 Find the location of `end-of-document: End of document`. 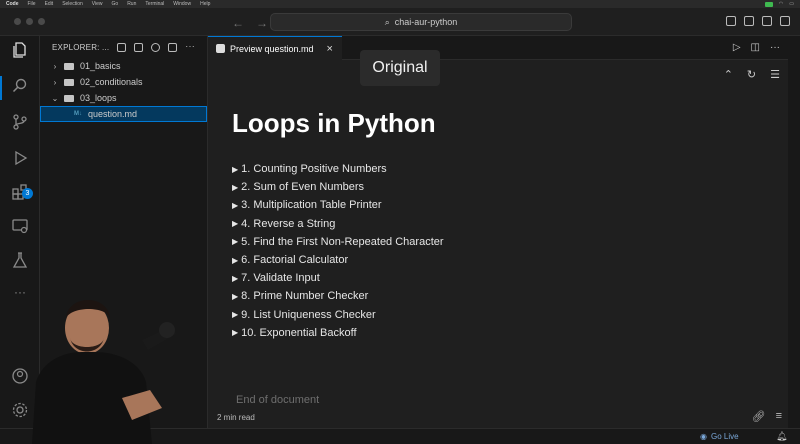

end-of-document: End of document is located at coordinates (278, 400).